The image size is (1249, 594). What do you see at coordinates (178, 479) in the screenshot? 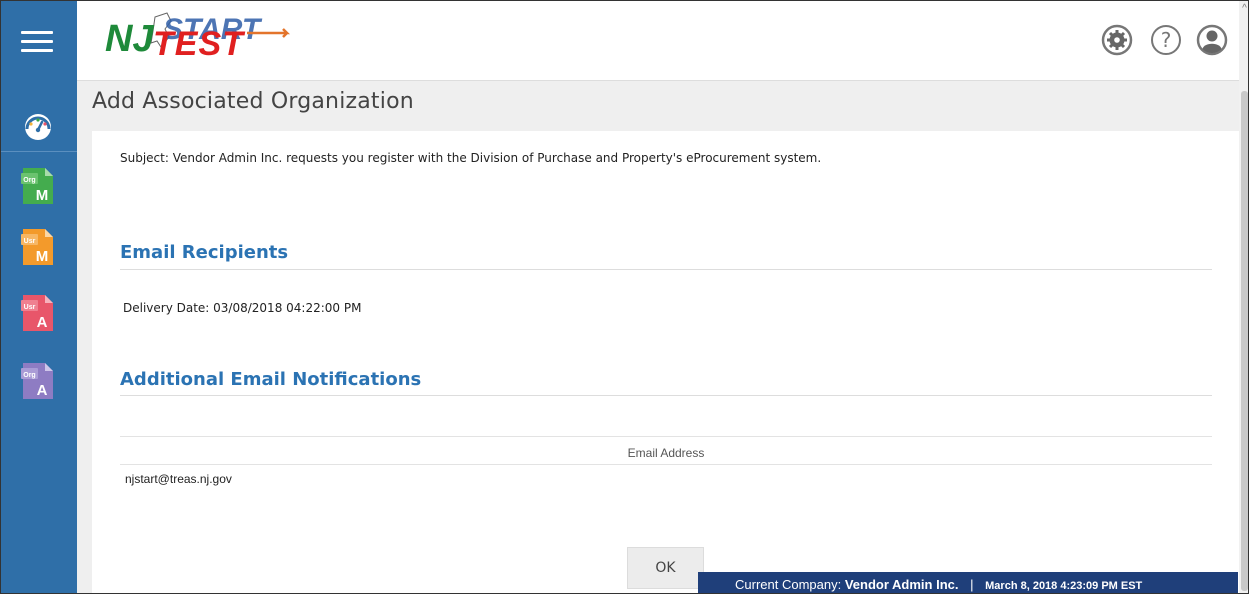
I see `table-row: njstart@treas.nj.gov` at bounding box center [178, 479].